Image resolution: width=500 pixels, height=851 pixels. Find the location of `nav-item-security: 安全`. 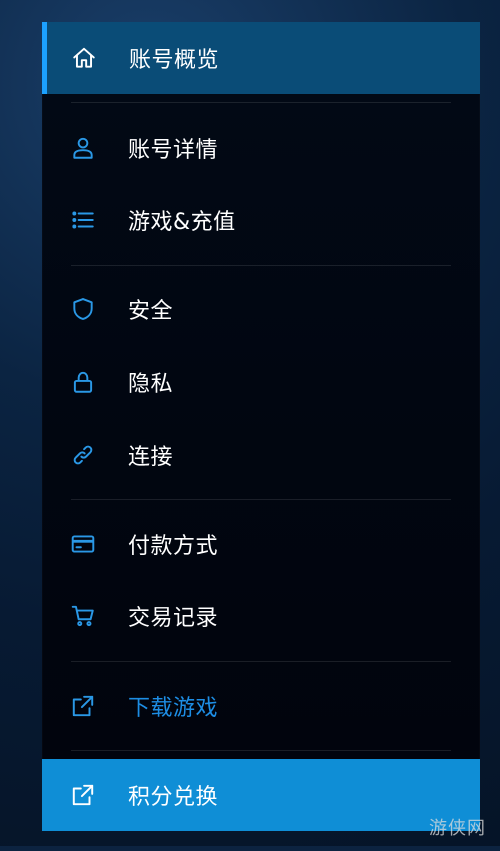

nav-item-security: 安全 is located at coordinates (261, 309).